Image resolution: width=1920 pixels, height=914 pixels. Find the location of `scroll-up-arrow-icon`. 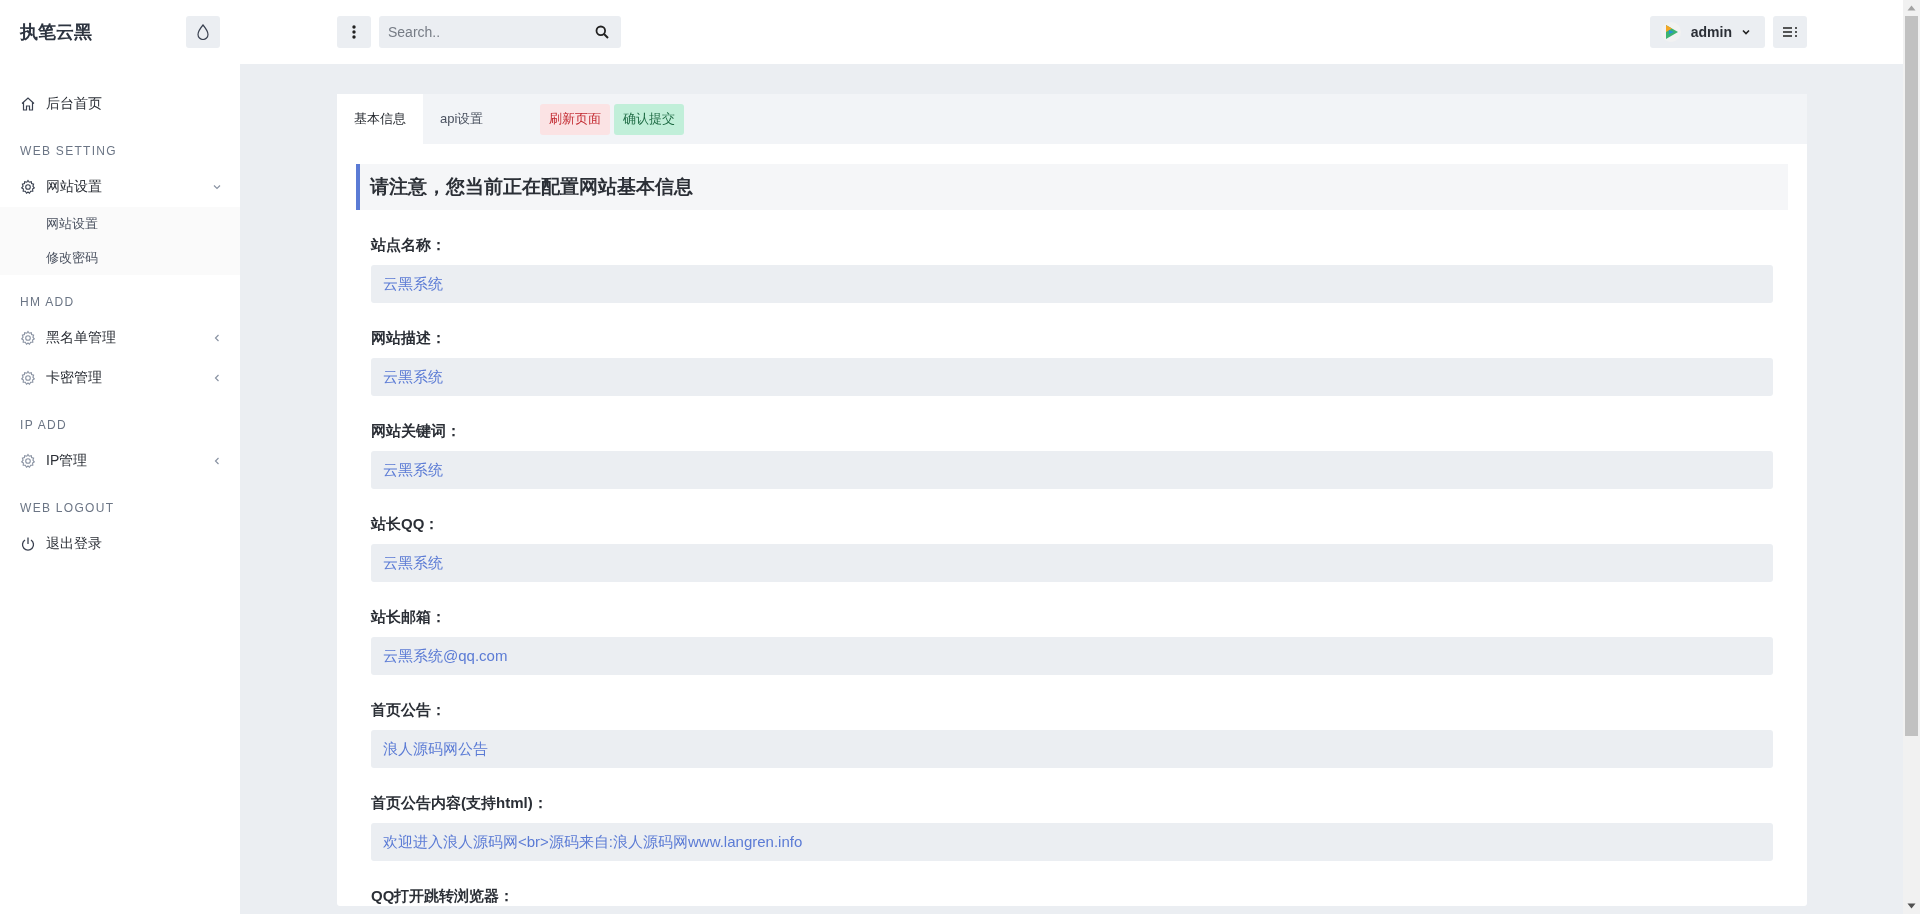

scroll-up-arrow-icon is located at coordinates (1911, 8).